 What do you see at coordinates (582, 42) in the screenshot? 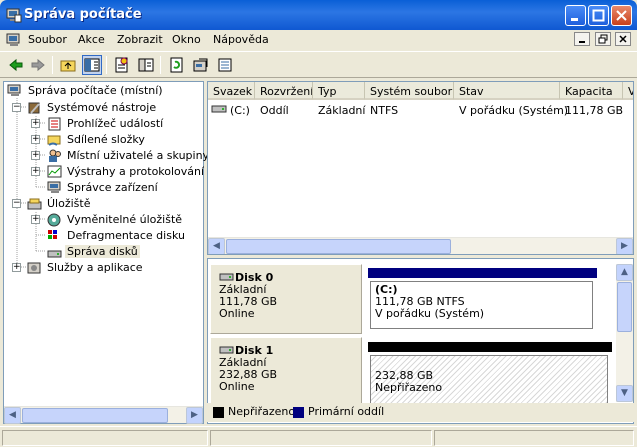
I see `minimize-icon` at bounding box center [582, 42].